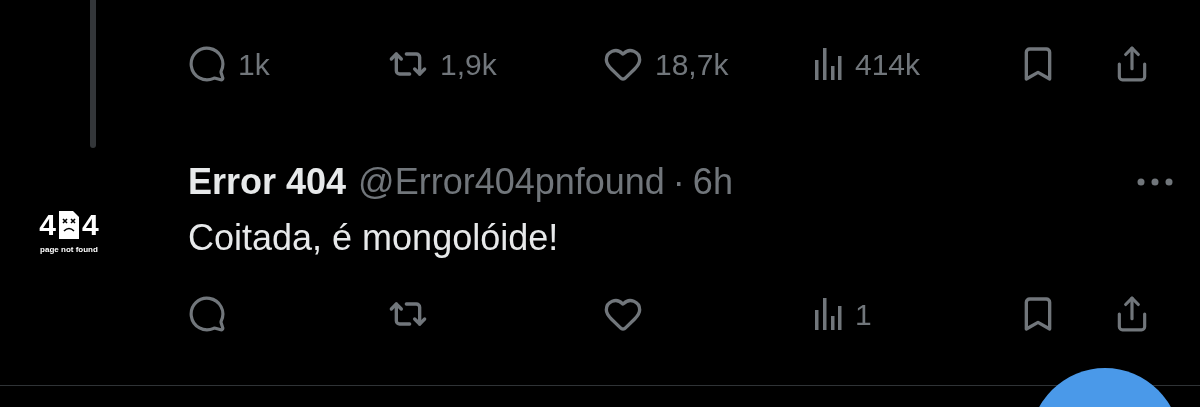 This screenshot has height=407, width=1200. I want to click on views-button: 1, so click(842, 314).